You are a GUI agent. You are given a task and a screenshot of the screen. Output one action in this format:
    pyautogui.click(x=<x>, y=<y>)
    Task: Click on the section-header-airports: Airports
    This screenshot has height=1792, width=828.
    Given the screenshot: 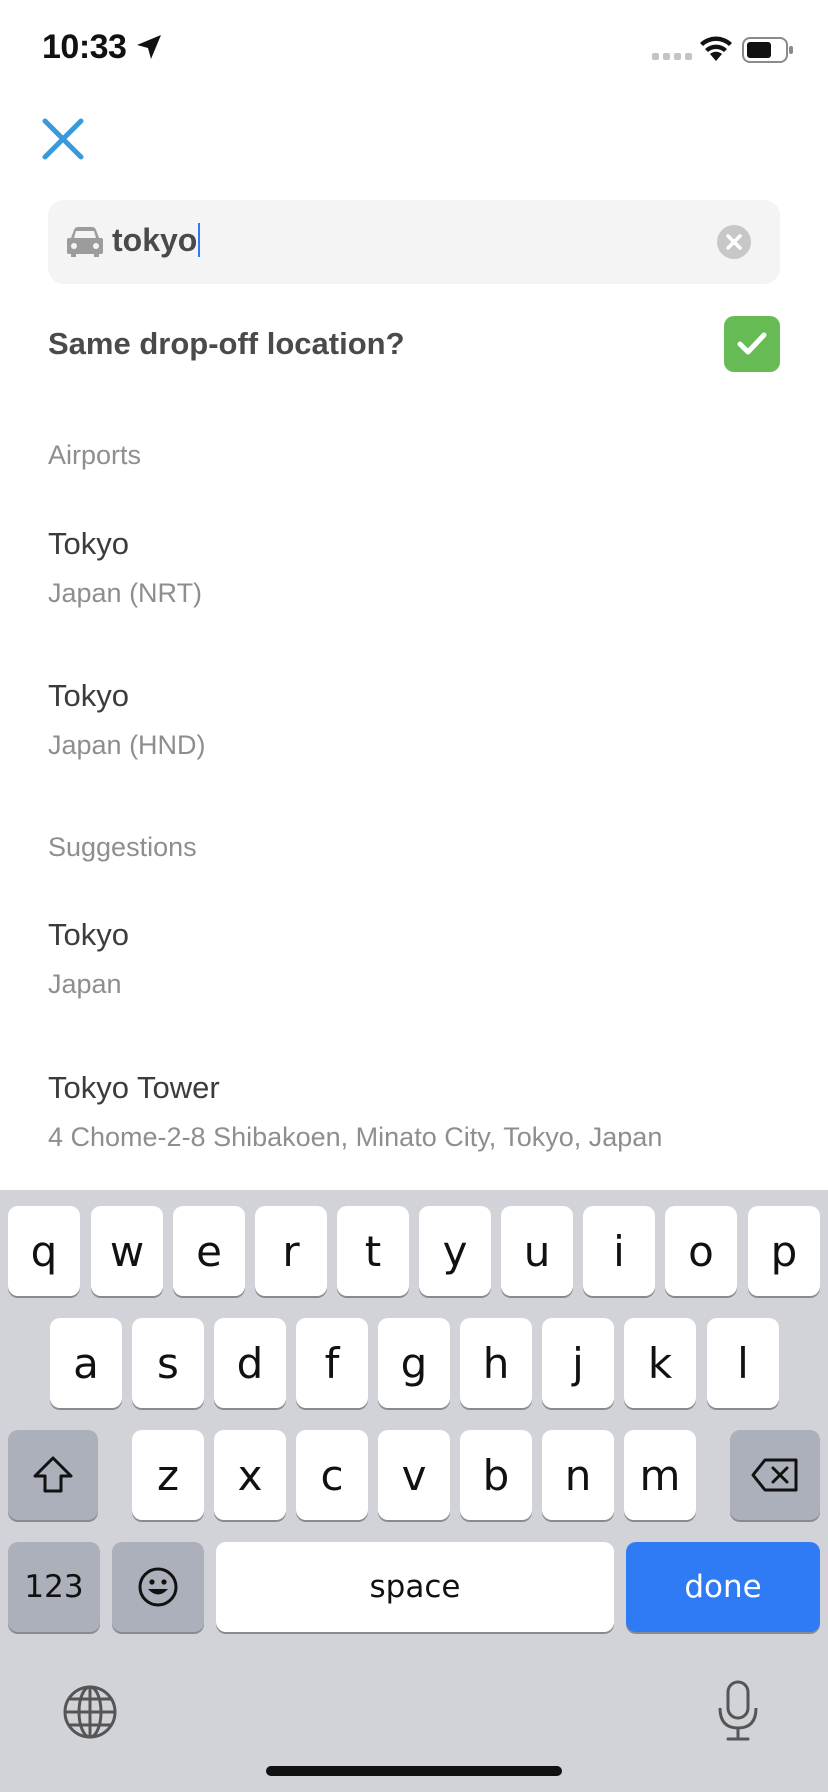 What is the action you would take?
    pyautogui.click(x=95, y=455)
    